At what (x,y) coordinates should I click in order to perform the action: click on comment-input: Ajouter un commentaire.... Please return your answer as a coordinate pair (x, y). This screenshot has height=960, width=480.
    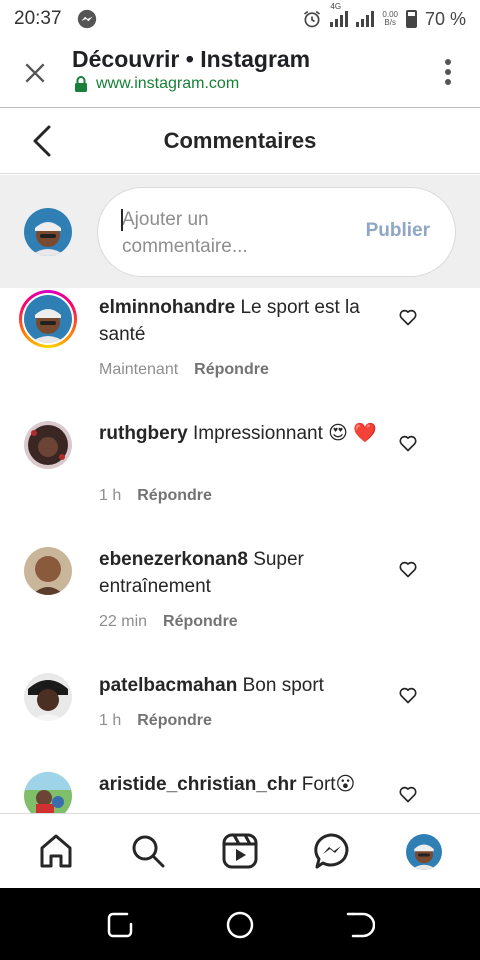
    Looking at the image, I should click on (221, 233).